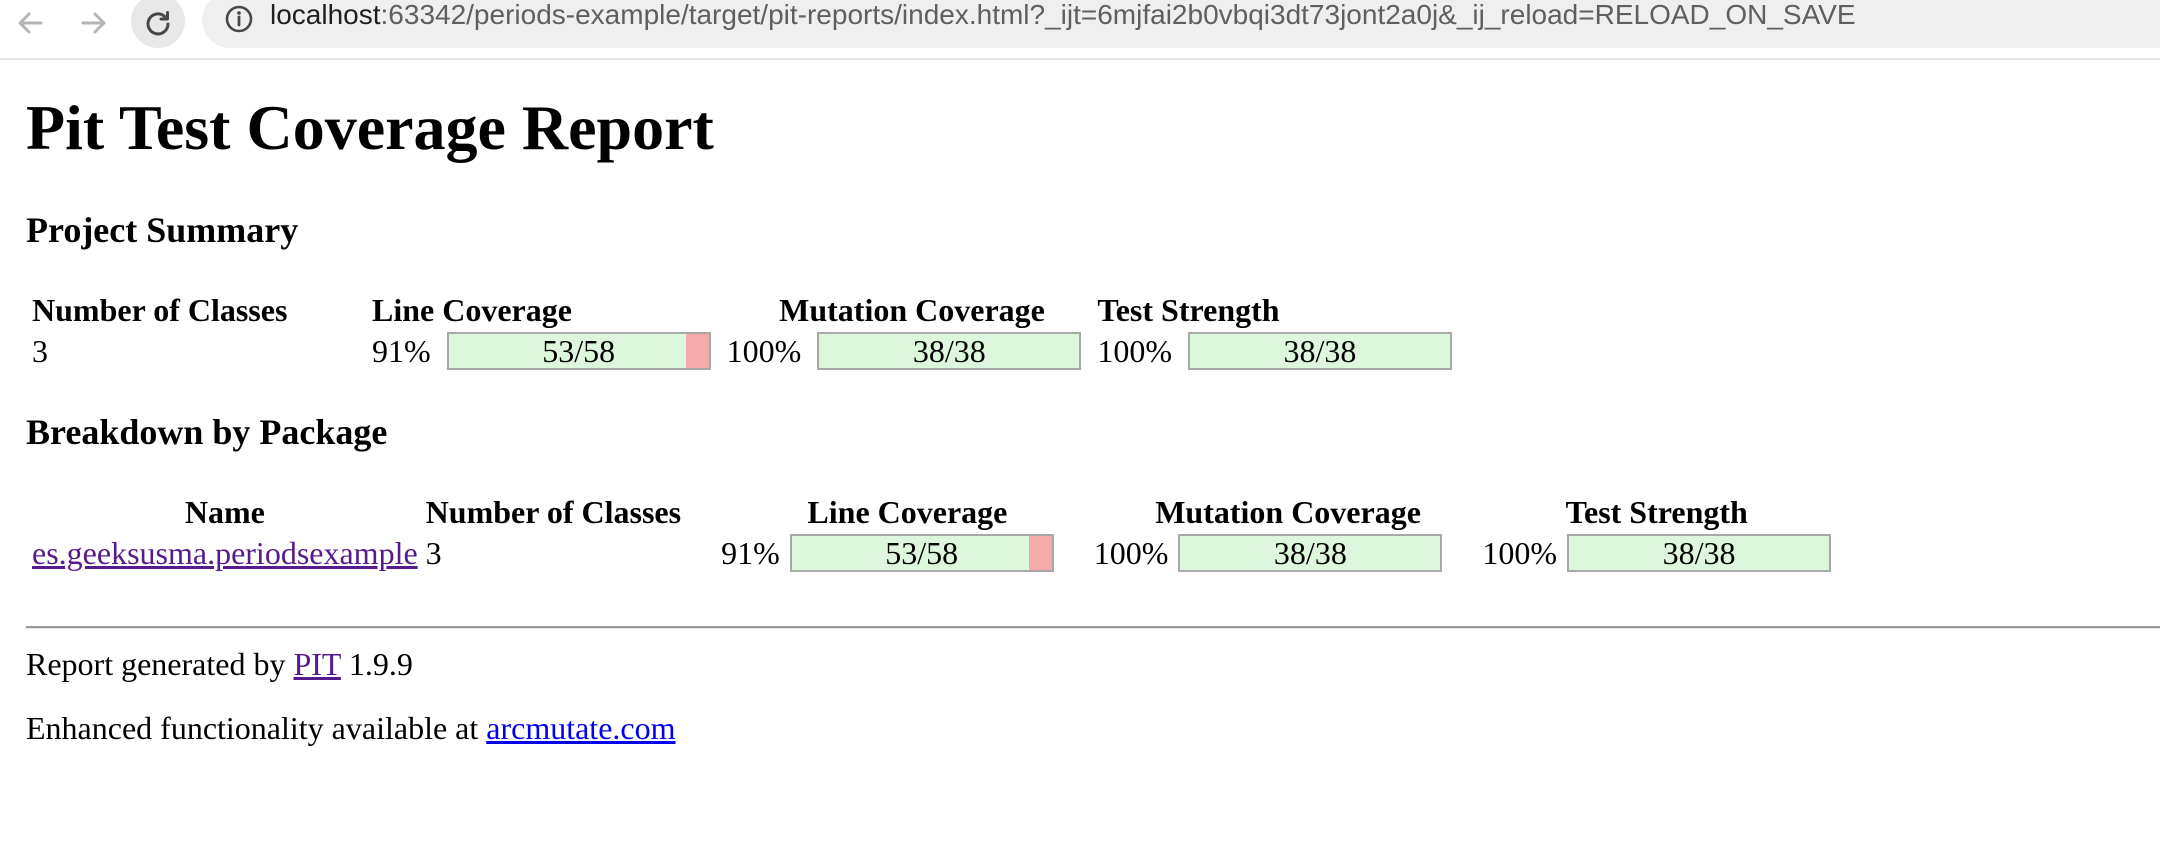 The height and width of the screenshot is (854, 2160). Describe the element at coordinates (239, 19) in the screenshot. I see `info-icon` at that location.